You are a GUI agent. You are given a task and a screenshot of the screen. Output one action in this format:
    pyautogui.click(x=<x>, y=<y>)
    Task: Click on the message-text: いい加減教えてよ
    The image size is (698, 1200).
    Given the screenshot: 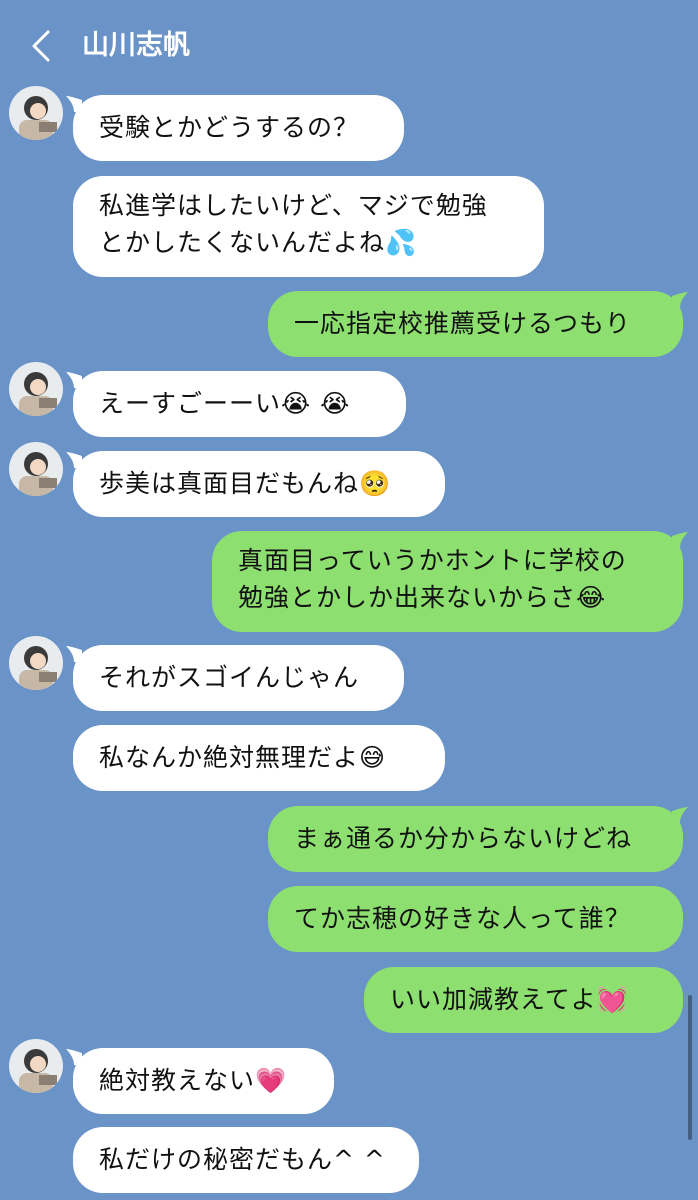 What is the action you would take?
    pyautogui.click(x=493, y=999)
    